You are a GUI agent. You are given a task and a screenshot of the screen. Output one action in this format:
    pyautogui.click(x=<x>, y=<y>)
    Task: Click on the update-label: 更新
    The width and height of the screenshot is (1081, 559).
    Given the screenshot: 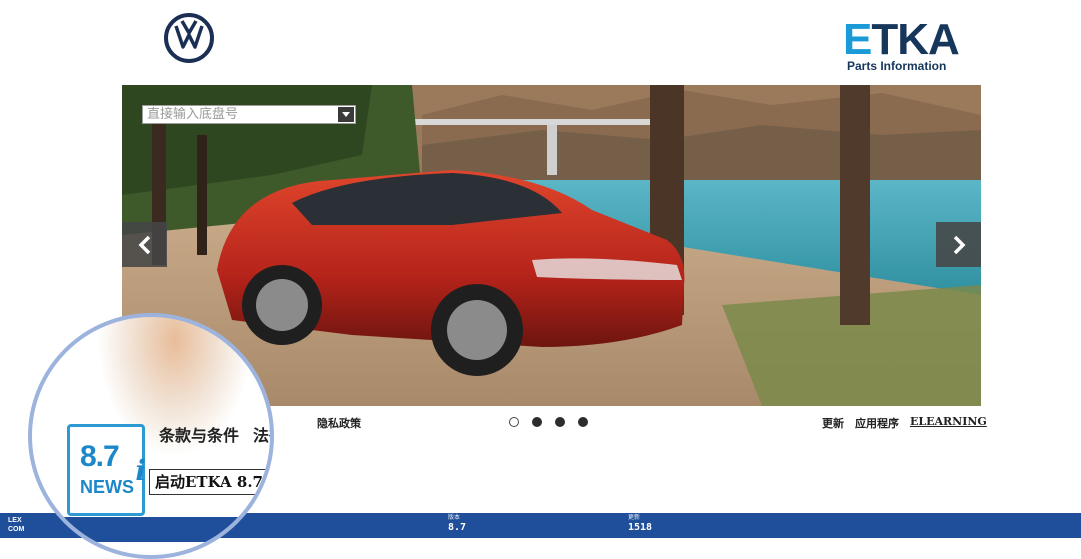 What is the action you would take?
    pyautogui.click(x=634, y=517)
    